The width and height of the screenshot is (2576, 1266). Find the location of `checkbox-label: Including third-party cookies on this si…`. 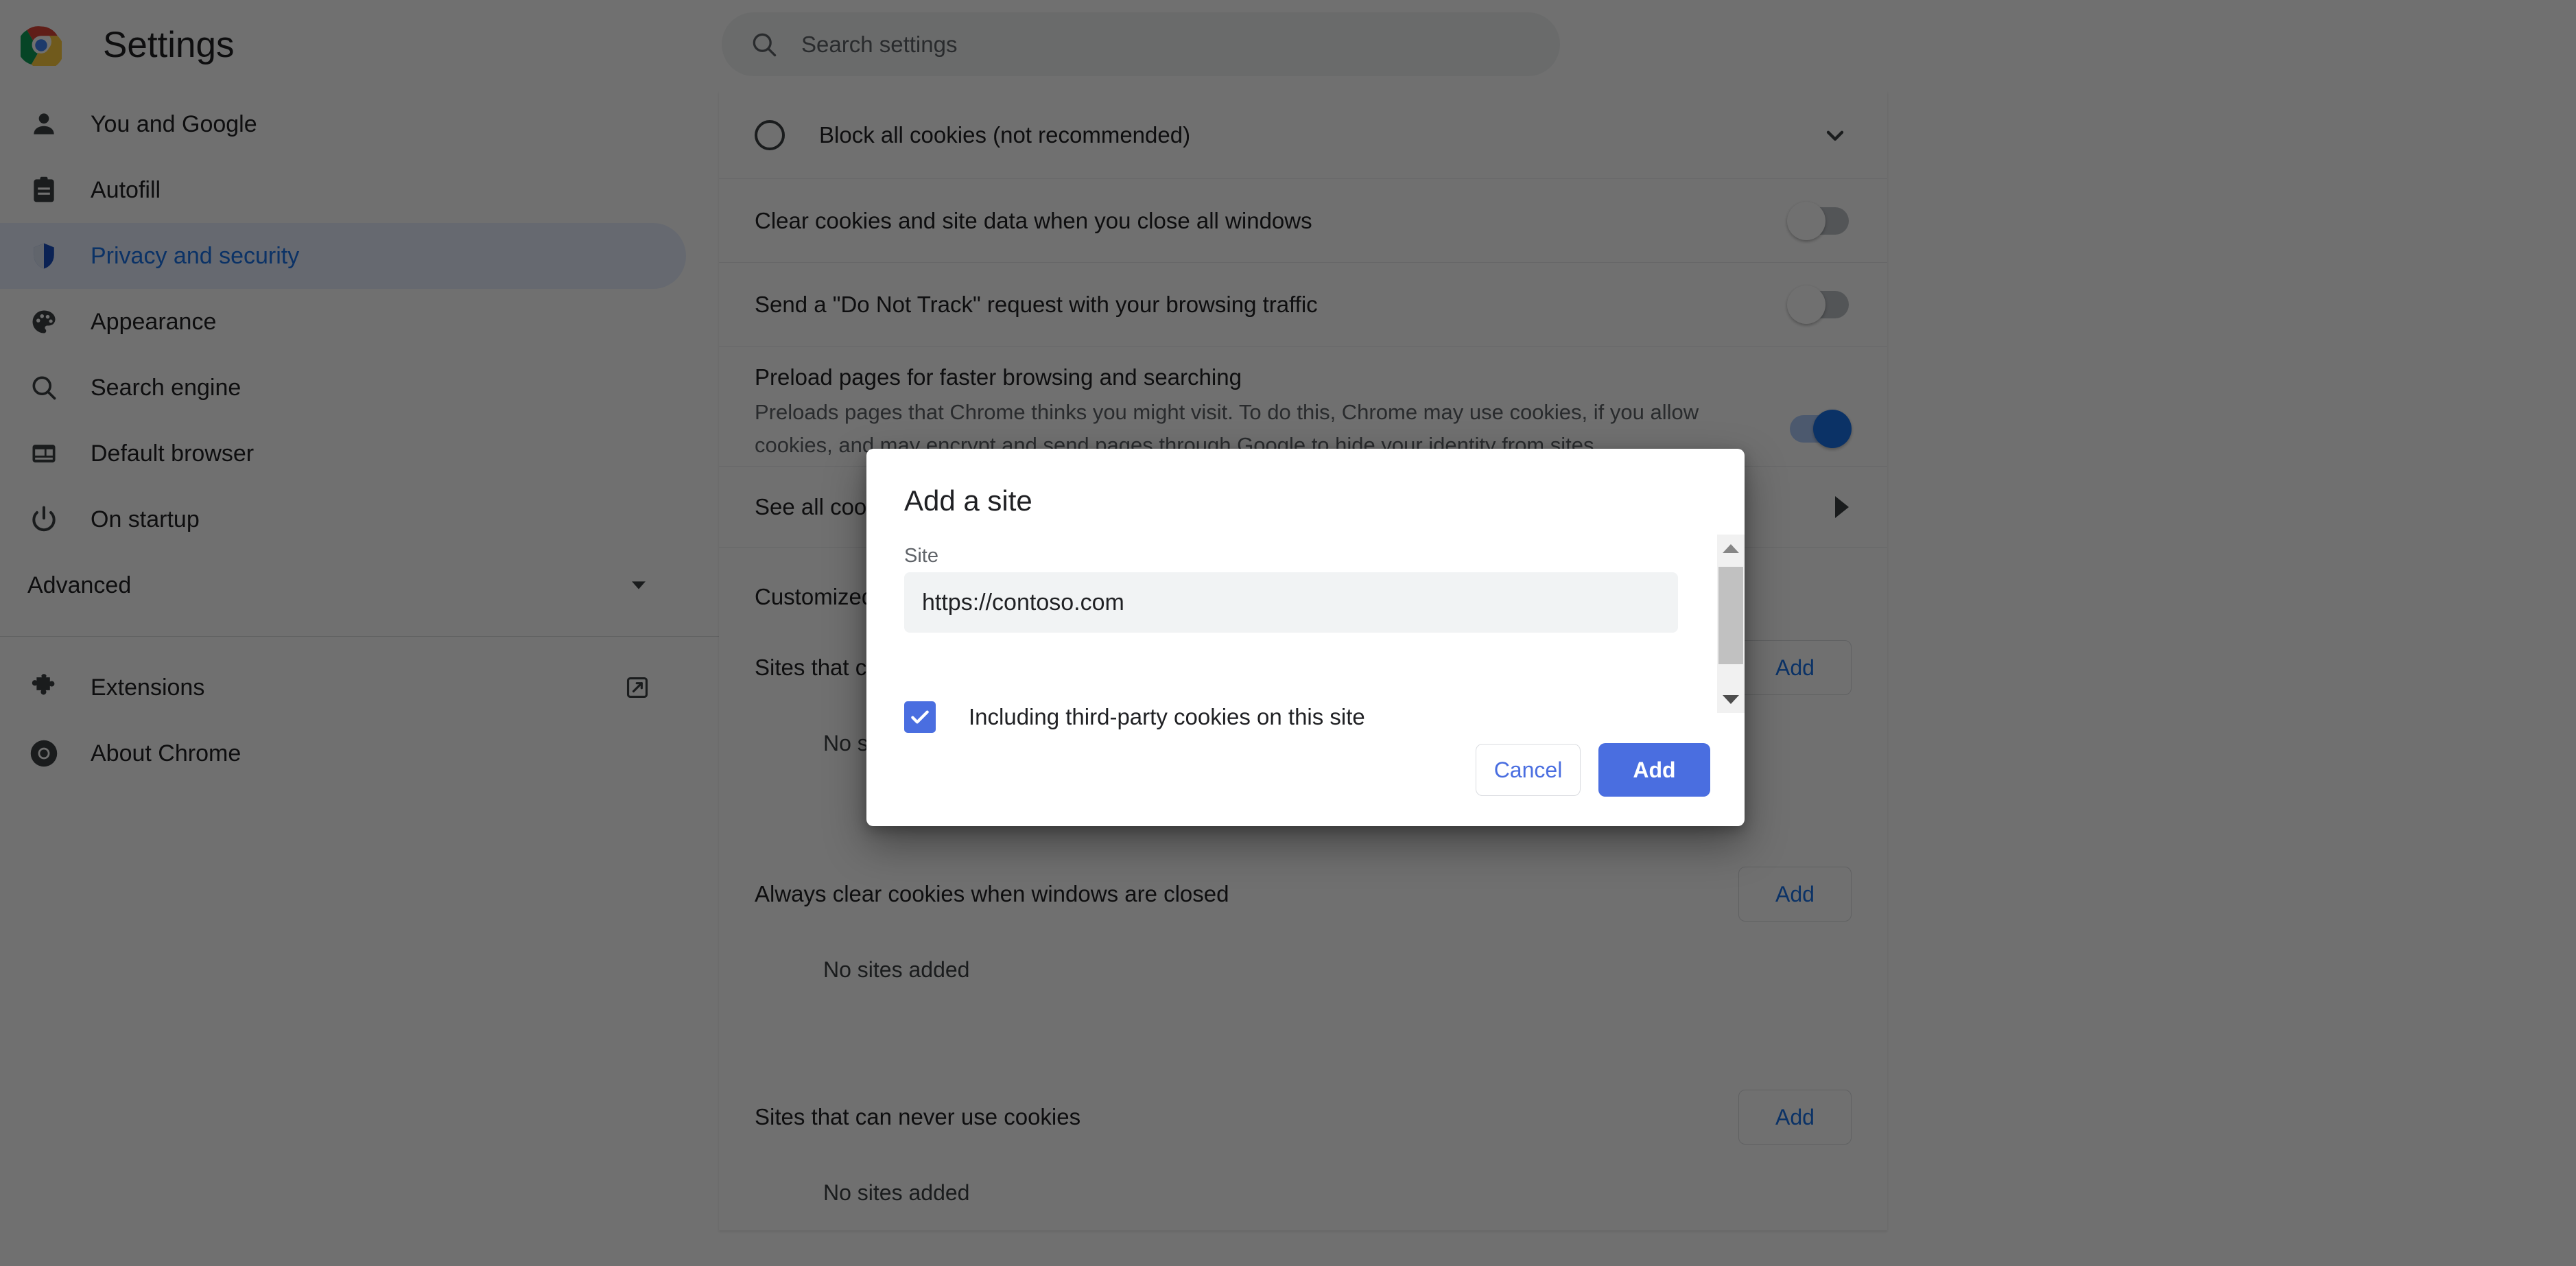

checkbox-label: Including third-party cookies on this si… is located at coordinates (1167, 716).